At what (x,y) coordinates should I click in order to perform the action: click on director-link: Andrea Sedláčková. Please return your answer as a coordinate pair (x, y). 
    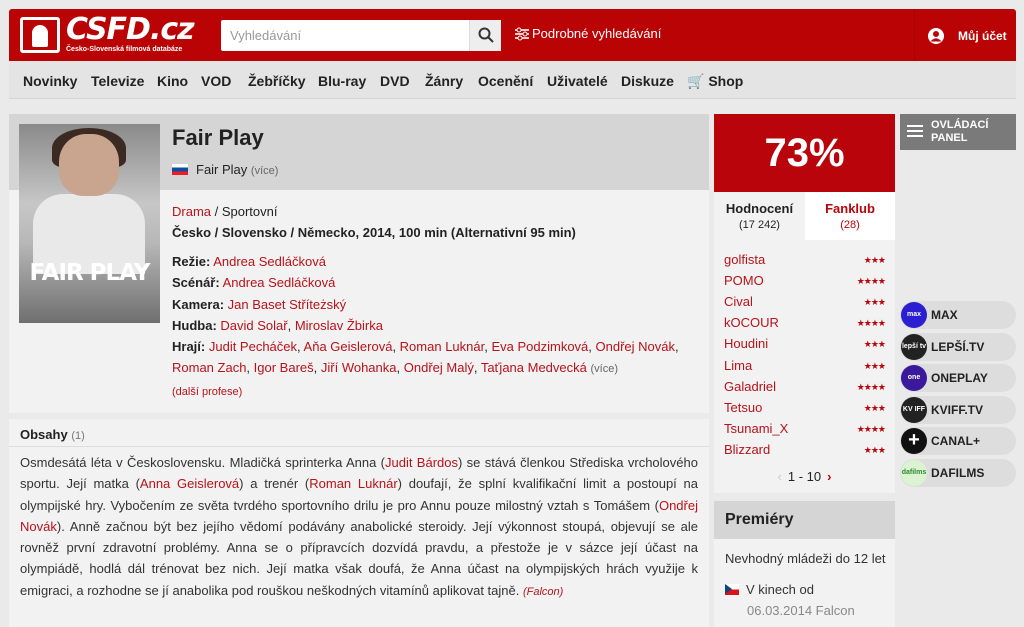
    Looking at the image, I should click on (269, 261).